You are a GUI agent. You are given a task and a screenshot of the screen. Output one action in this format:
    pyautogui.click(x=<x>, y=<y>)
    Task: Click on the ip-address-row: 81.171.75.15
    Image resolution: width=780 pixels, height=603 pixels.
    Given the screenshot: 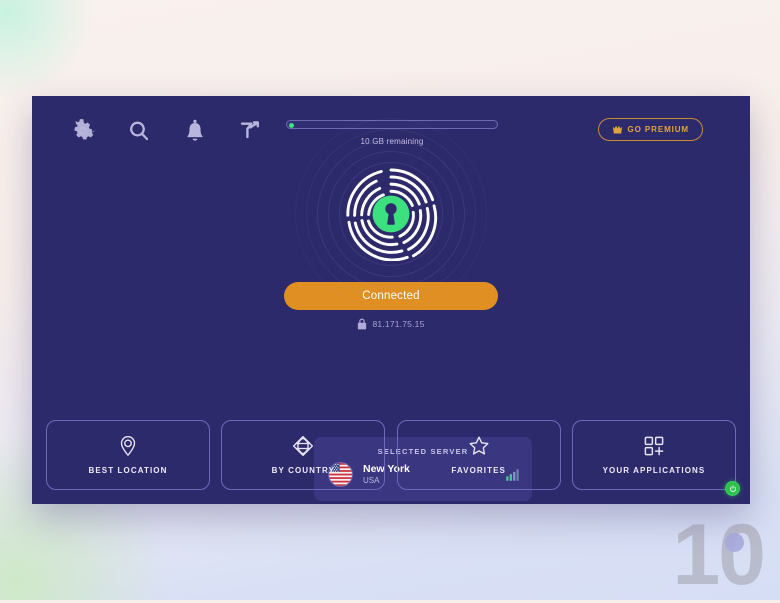 What is the action you would take?
    pyautogui.click(x=391, y=324)
    